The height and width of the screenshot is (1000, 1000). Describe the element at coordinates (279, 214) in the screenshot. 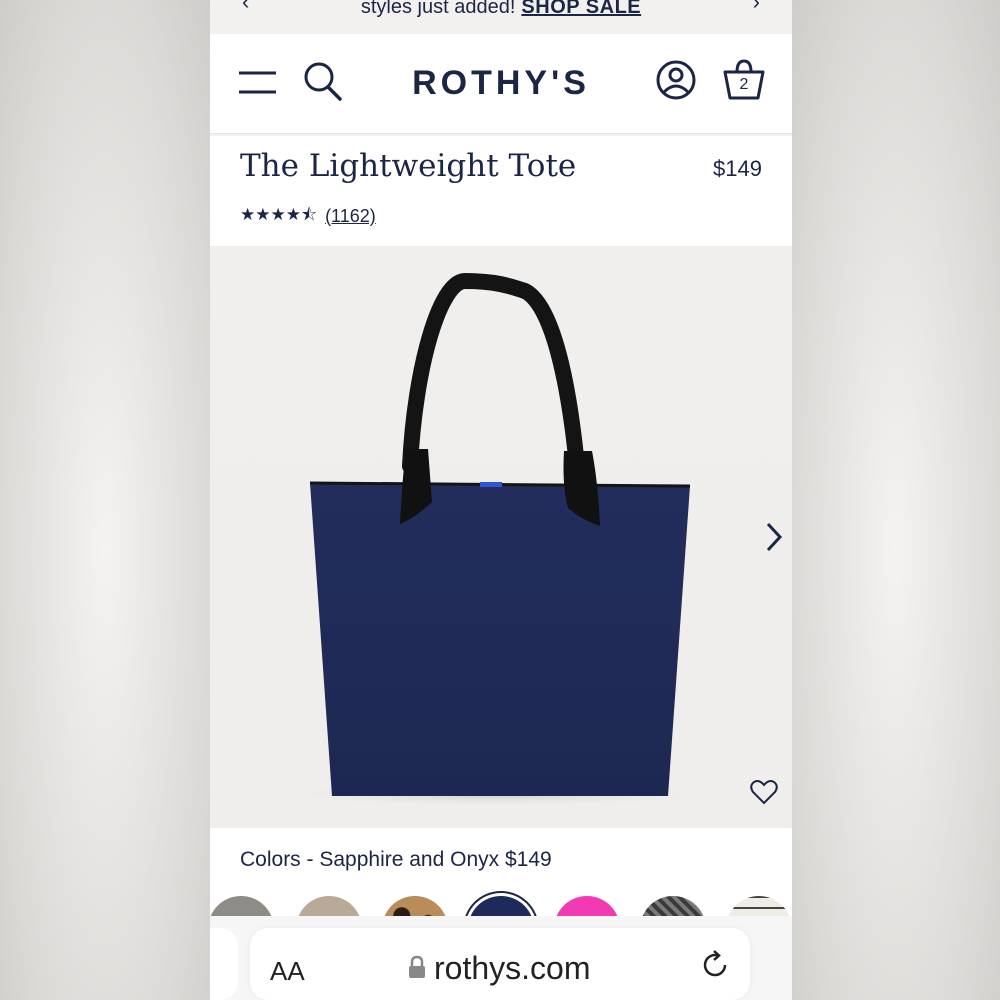

I see `rating-stars: ★★★★⯪` at that location.